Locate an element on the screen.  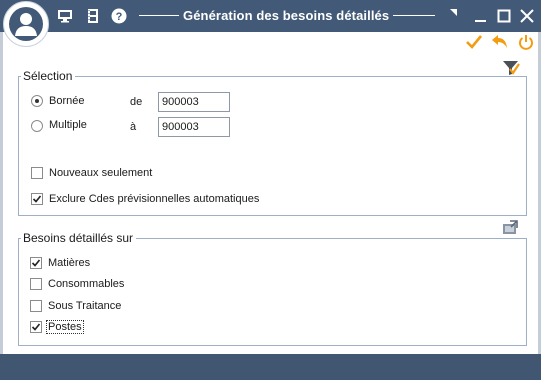
title-bar: ? Génération des besoins détaillés is located at coordinates (270, 16).